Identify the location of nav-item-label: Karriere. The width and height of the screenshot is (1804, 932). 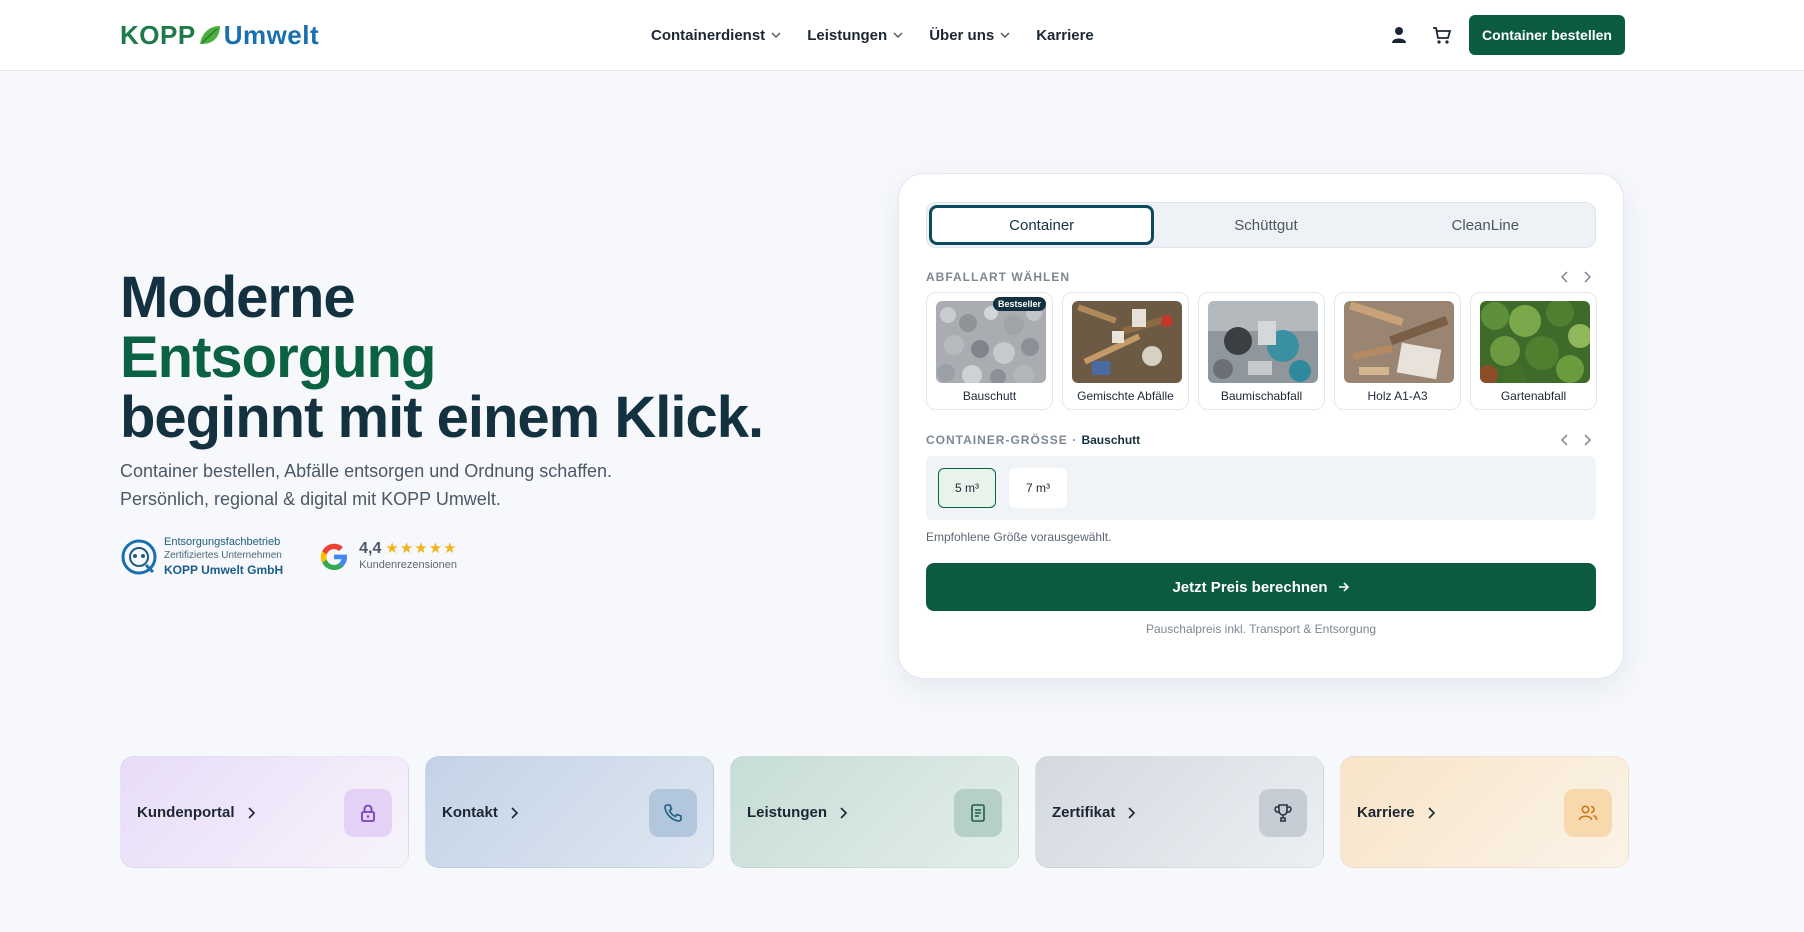
(1065, 35).